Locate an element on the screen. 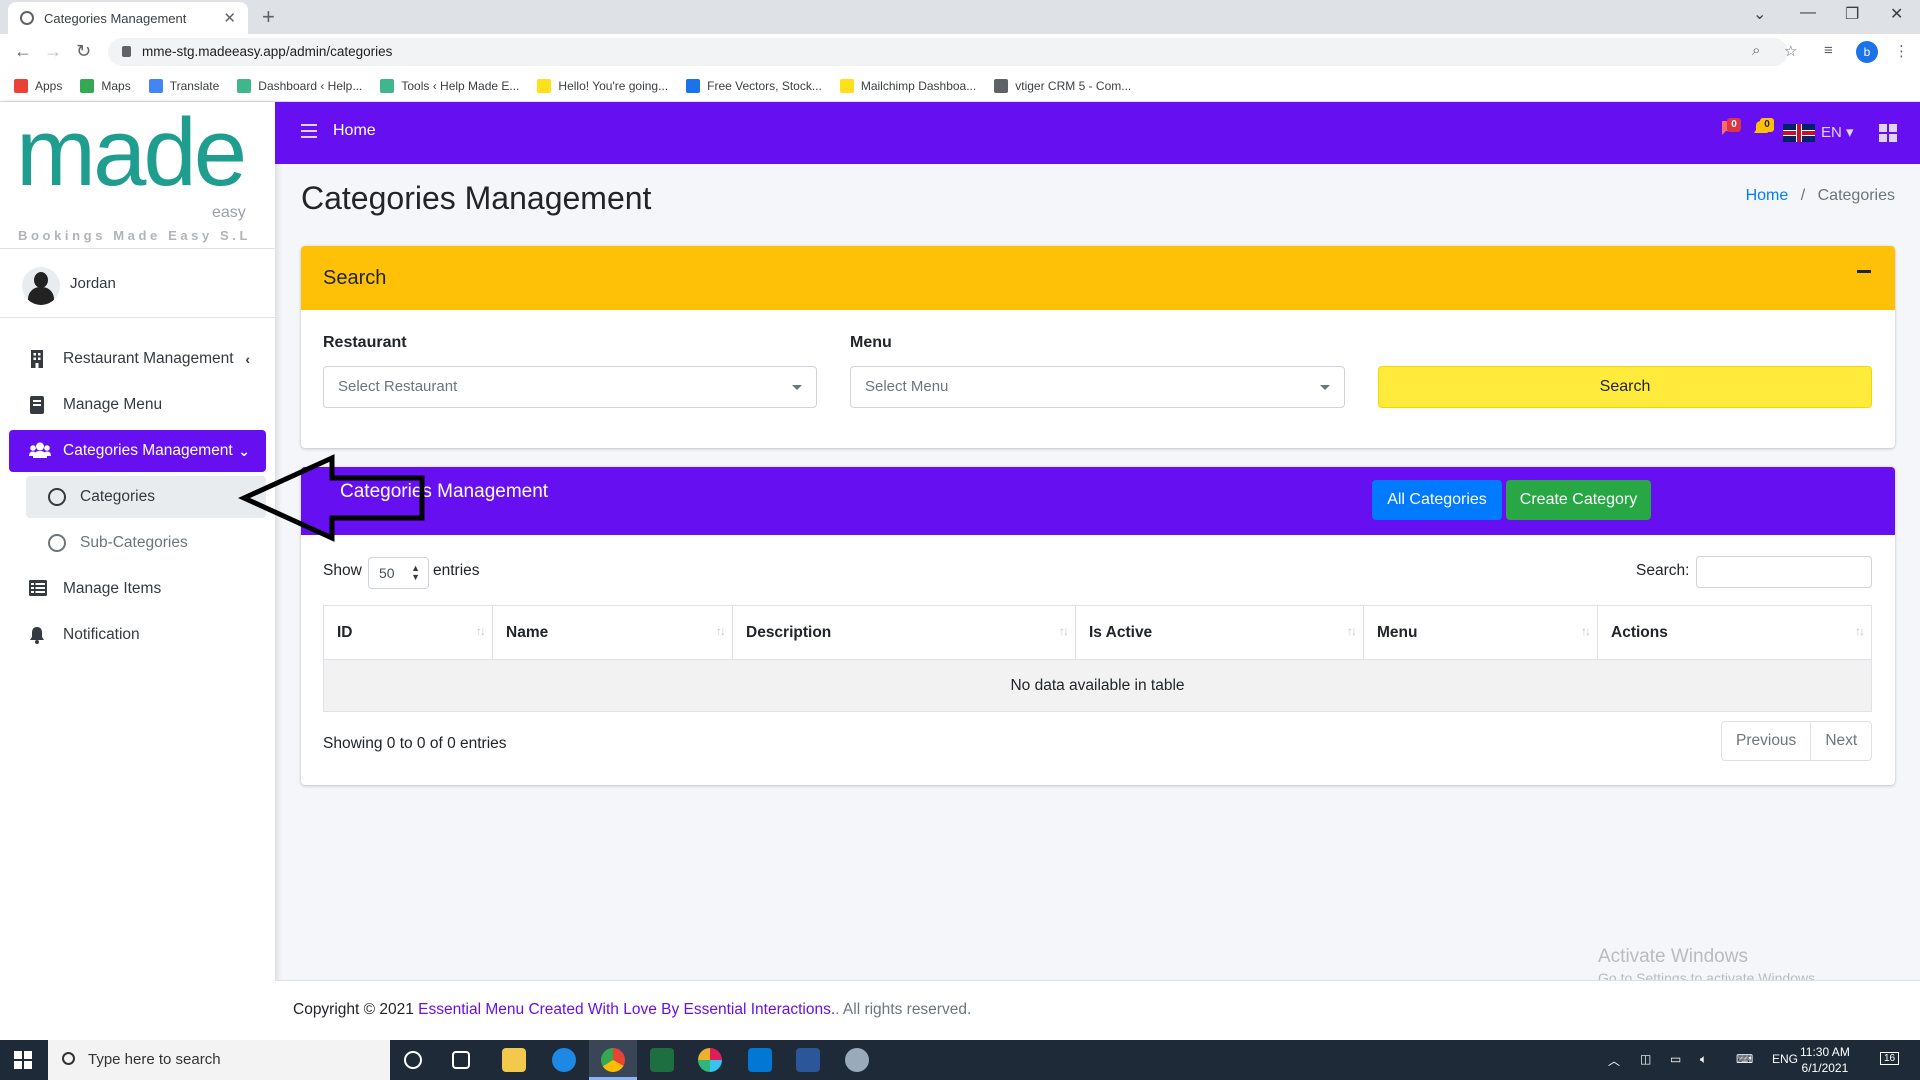 The image size is (1920, 1080). column-header-description: Description ↑↓ is located at coordinates (904, 632).